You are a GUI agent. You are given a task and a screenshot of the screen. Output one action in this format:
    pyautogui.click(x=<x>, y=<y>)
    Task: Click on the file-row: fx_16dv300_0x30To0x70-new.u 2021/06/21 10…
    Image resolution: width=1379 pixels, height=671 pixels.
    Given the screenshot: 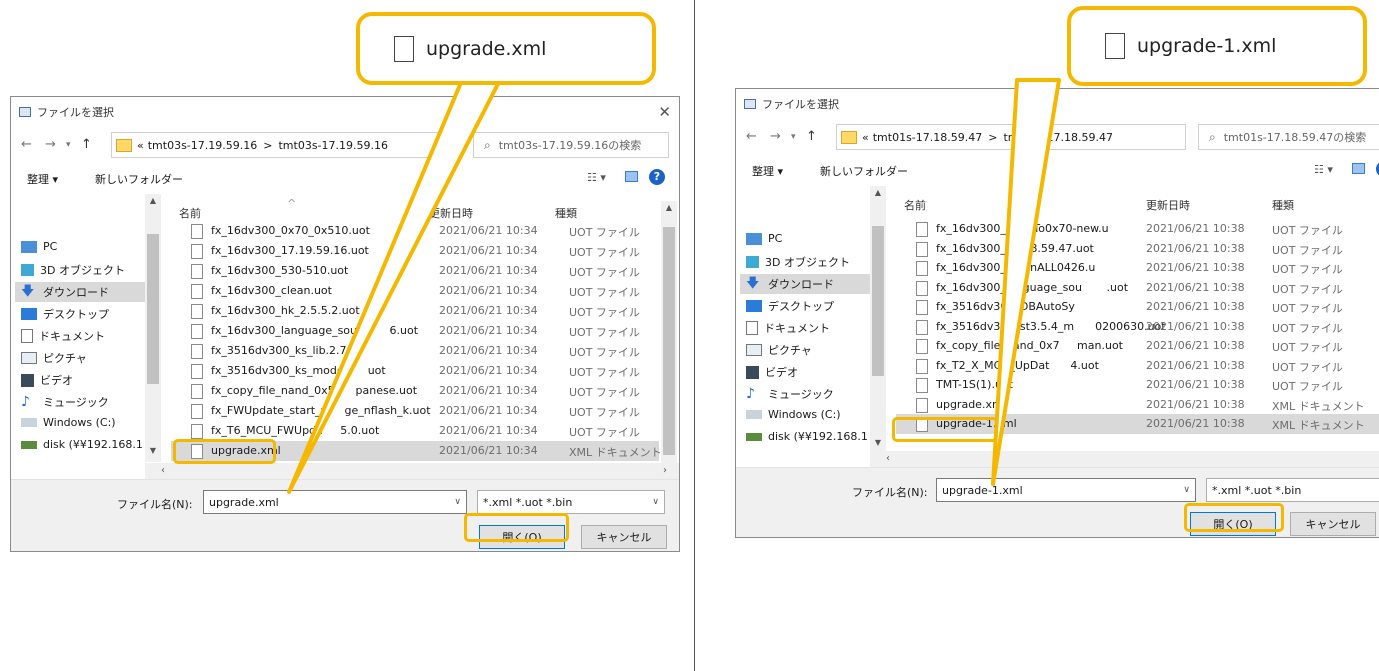 What is the action you would take?
    pyautogui.click(x=1137, y=229)
    